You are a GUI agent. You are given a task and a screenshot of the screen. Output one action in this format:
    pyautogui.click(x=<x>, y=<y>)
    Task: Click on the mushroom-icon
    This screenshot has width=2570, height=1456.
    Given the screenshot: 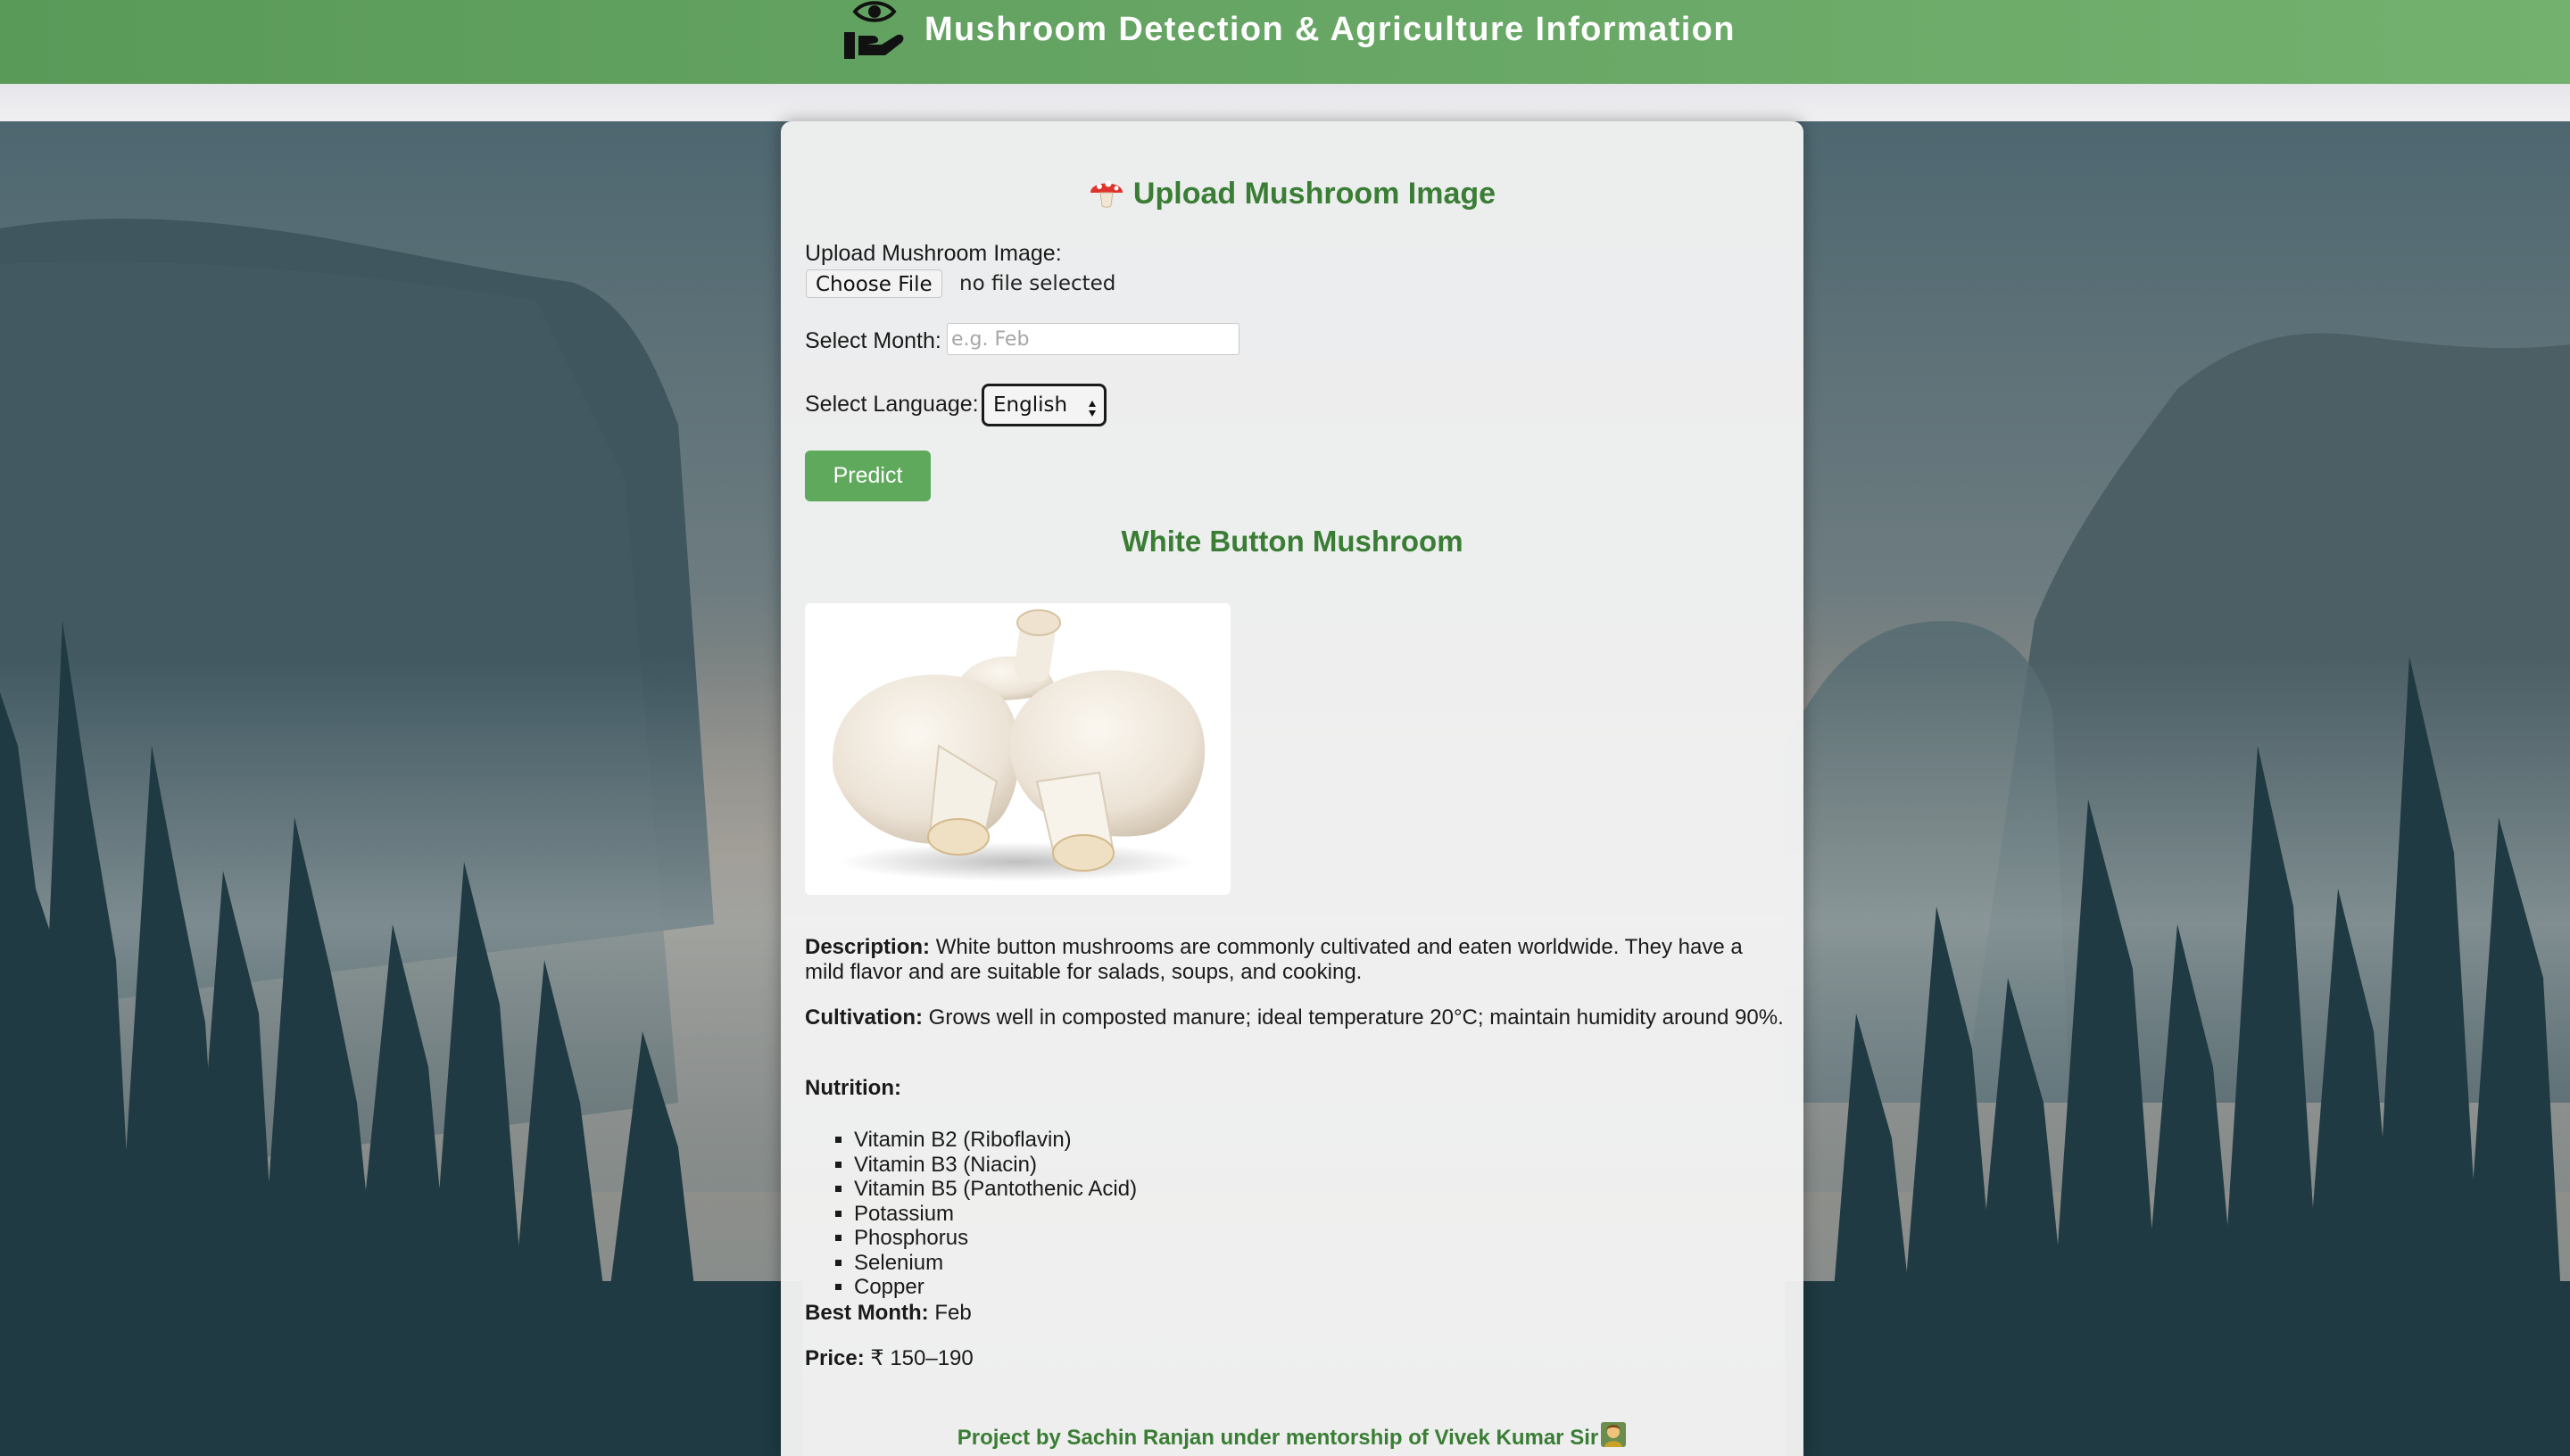 What is the action you would take?
    pyautogui.click(x=1106, y=196)
    